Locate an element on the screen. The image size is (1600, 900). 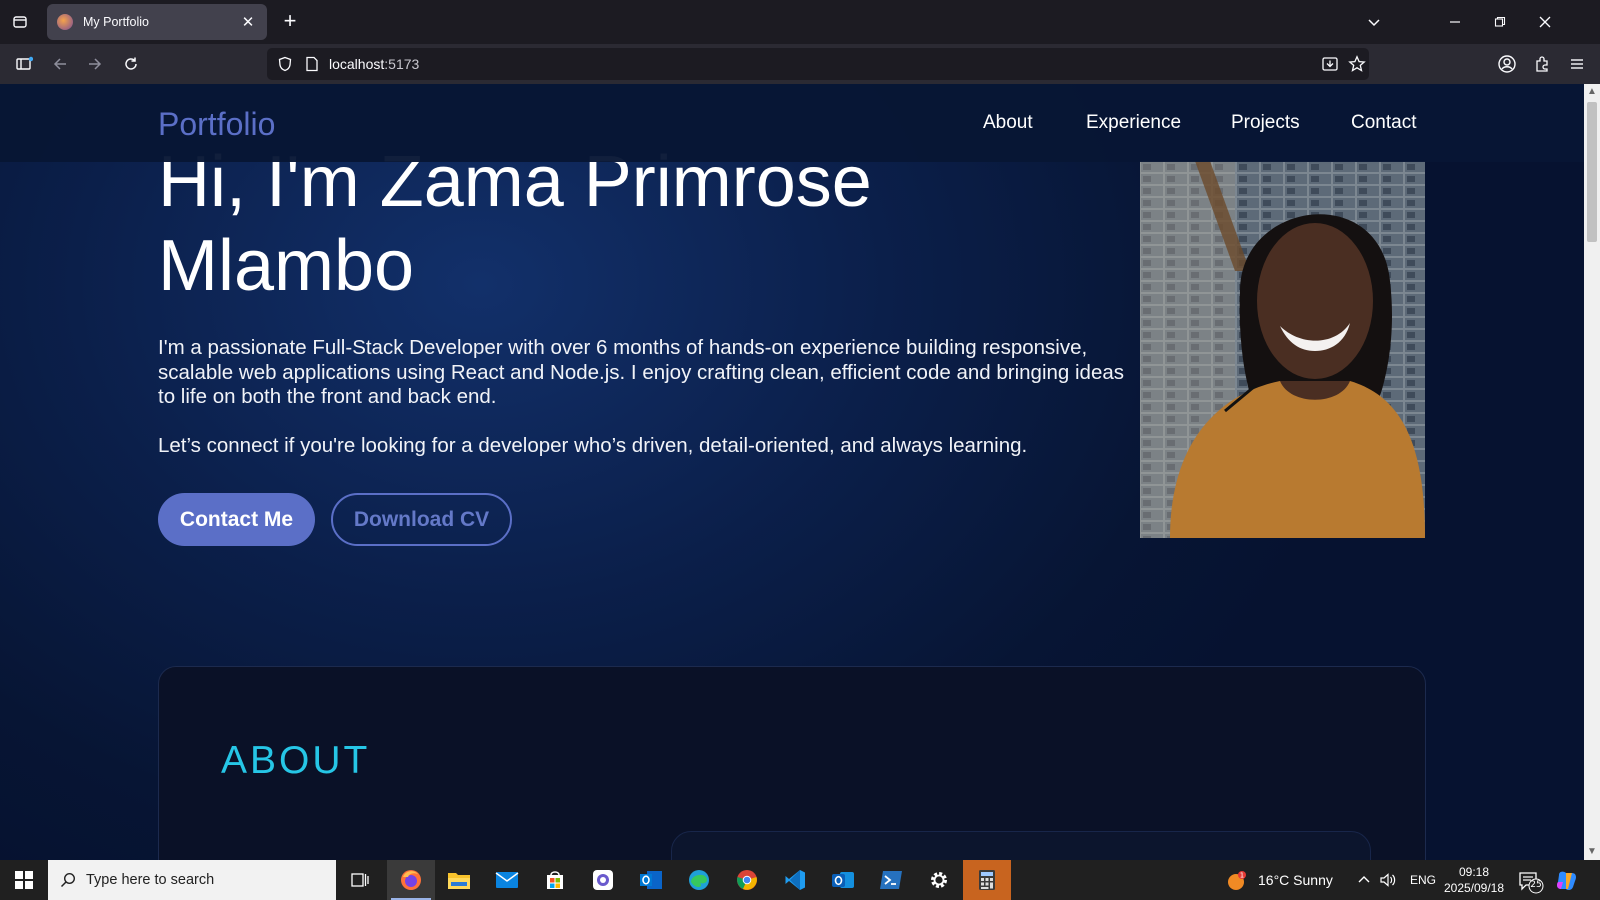
account-icon is located at coordinates (1507, 64).